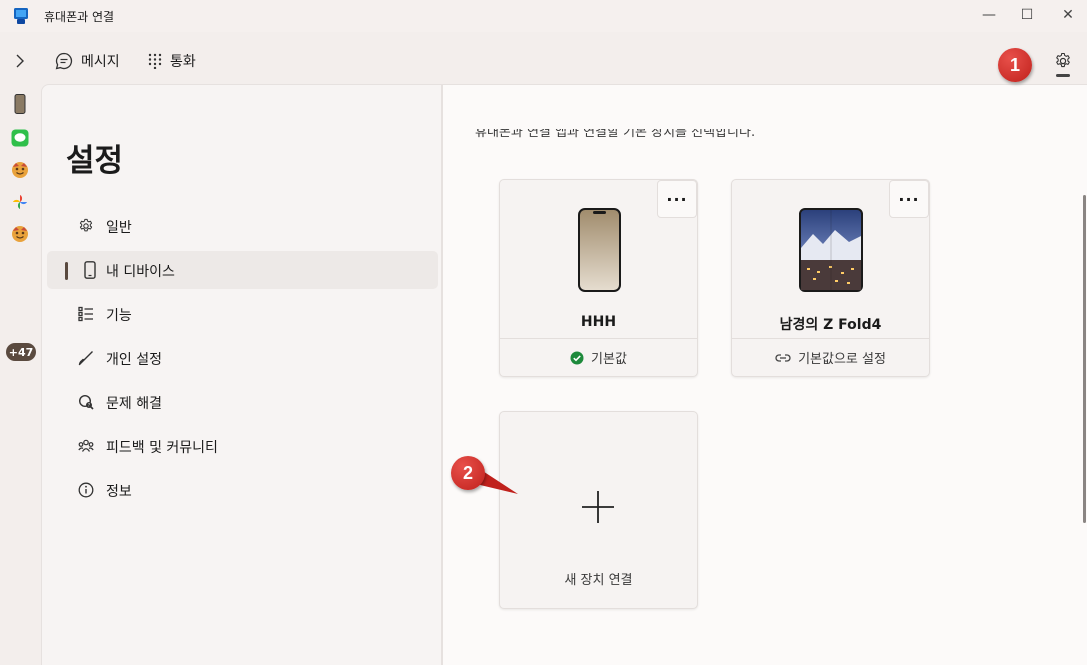 The image size is (1087, 665). I want to click on set-as-default-label: 기본값으로 설정, so click(842, 359).